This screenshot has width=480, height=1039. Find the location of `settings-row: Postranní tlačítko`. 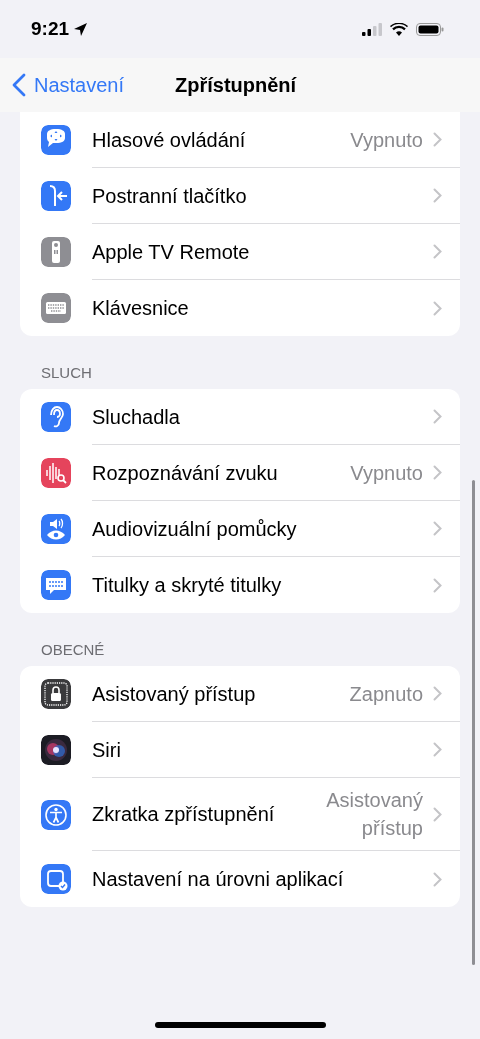

settings-row: Postranní tlačítko is located at coordinates (240, 196).